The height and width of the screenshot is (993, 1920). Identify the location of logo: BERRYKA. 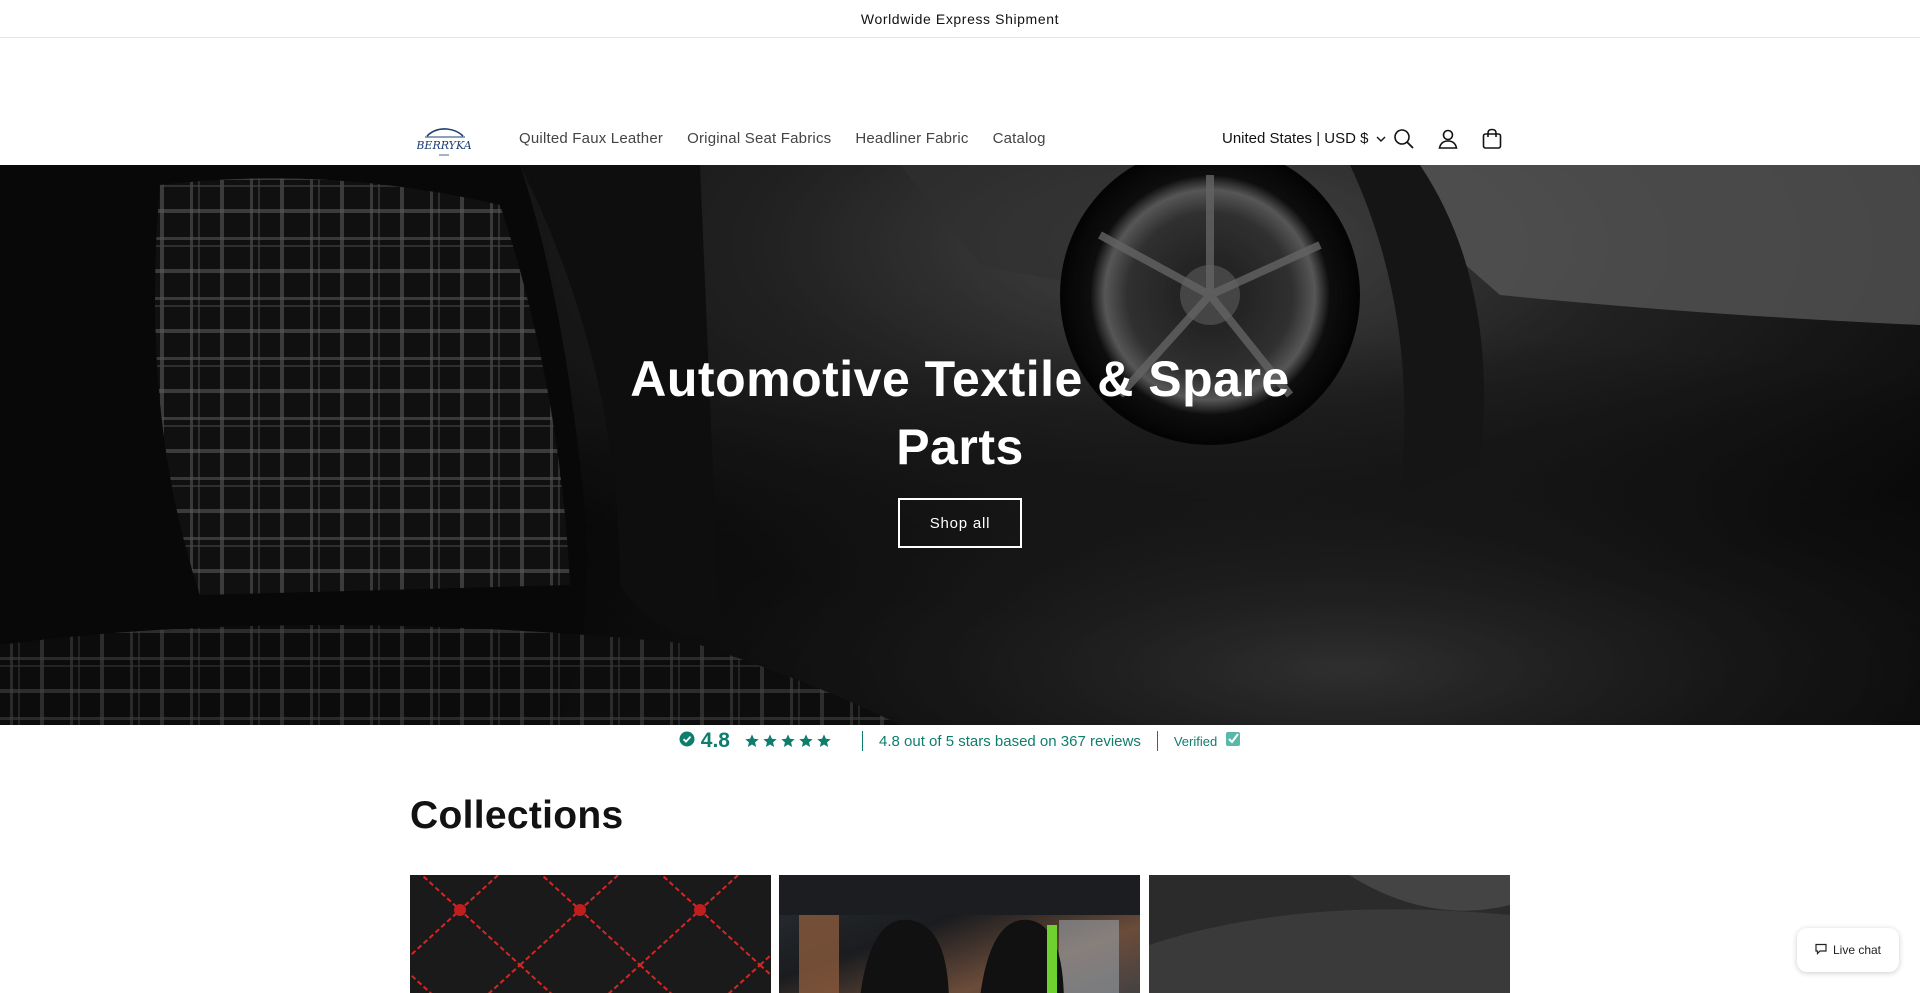
(443, 142).